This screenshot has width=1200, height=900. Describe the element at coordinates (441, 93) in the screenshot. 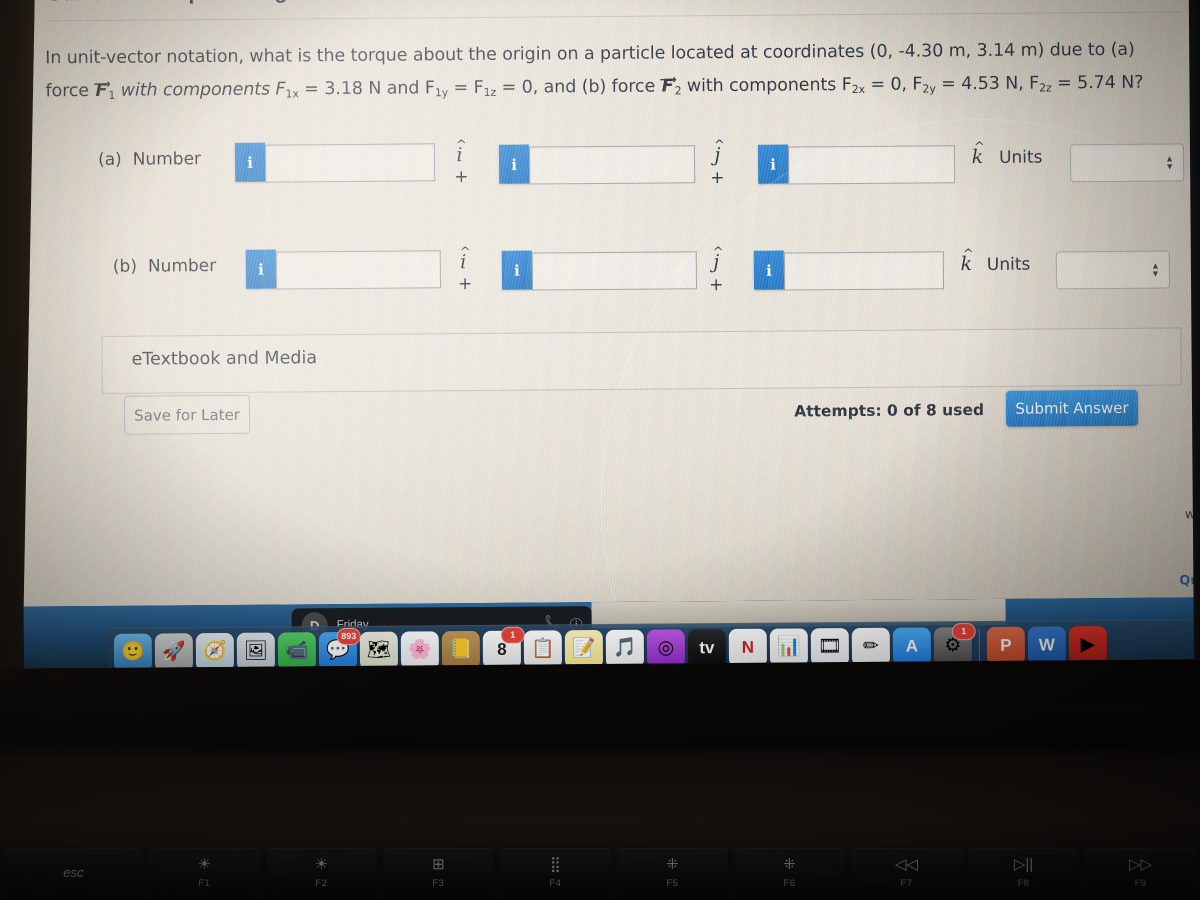

I see `f1y-sub: 1y` at that location.